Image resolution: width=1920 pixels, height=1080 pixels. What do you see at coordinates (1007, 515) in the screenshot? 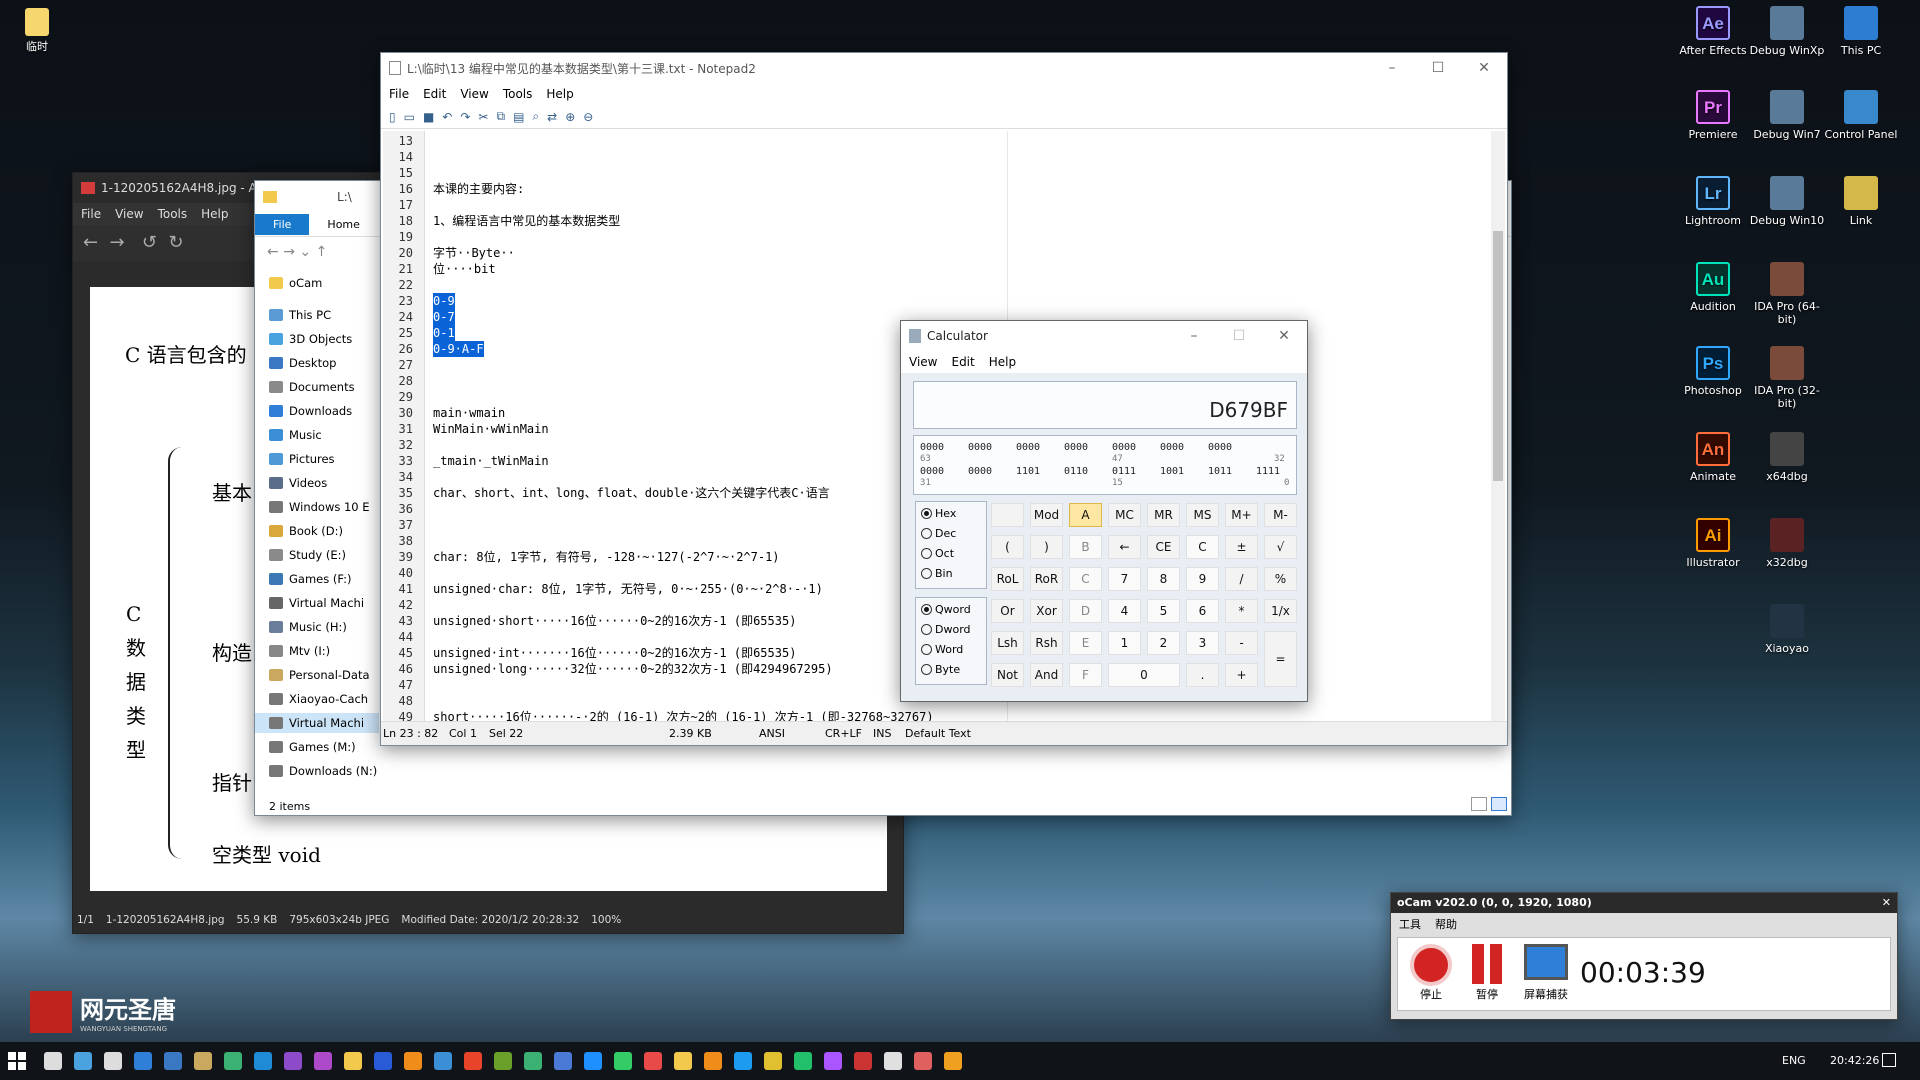
I see `calc-key` at bounding box center [1007, 515].